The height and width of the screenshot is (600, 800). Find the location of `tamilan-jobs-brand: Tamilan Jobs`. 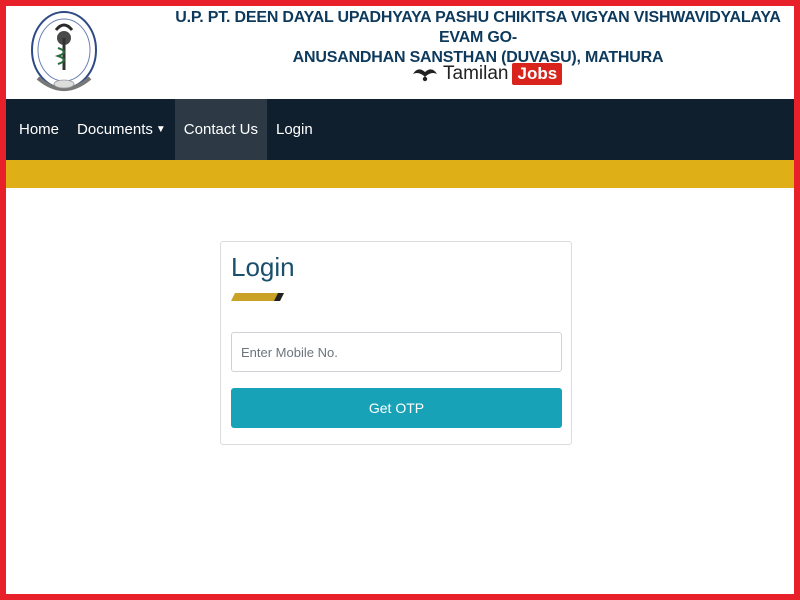

tamilan-jobs-brand: Tamilan Jobs is located at coordinates (487, 74).